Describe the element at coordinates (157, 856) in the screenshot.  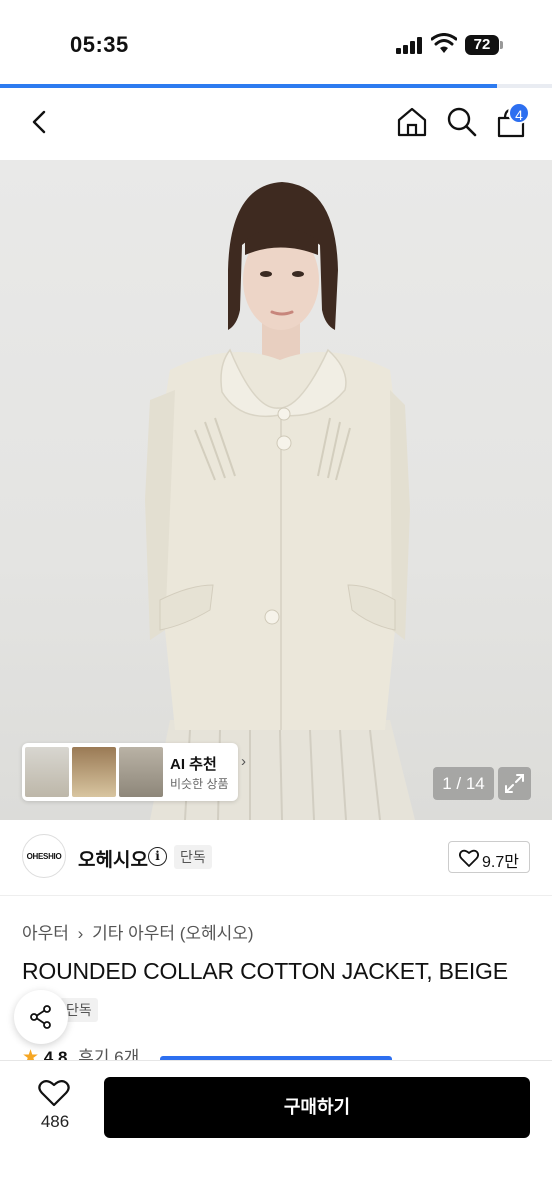
I see `info-icon: i` at that location.